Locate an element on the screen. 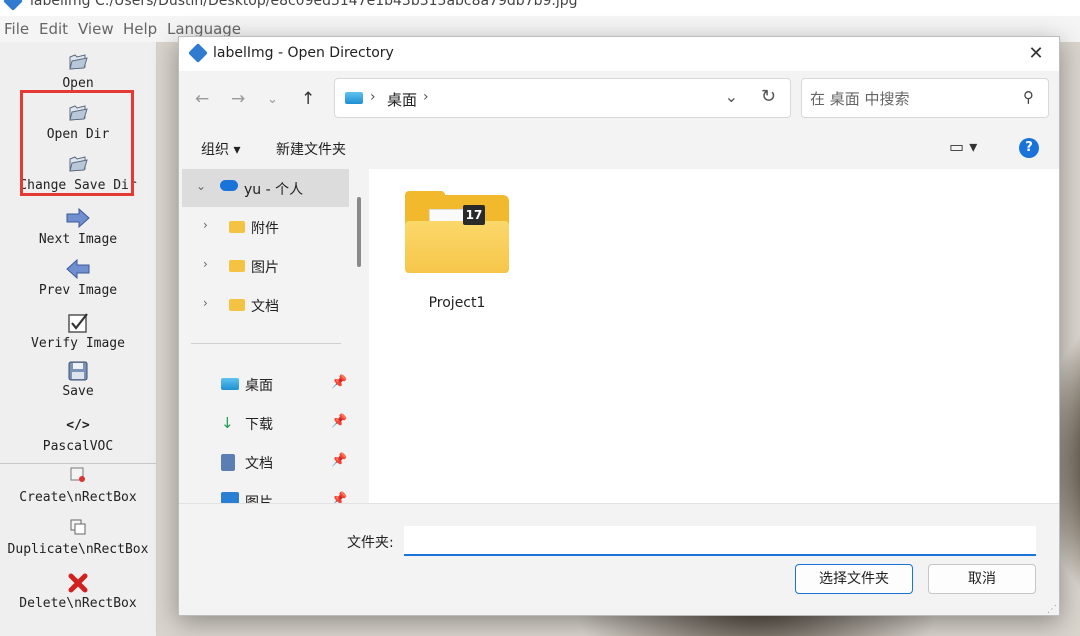 The height and width of the screenshot is (636, 1080). duplicate-rectbox-button: Duplicate\nRectBox is located at coordinates (78, 537).